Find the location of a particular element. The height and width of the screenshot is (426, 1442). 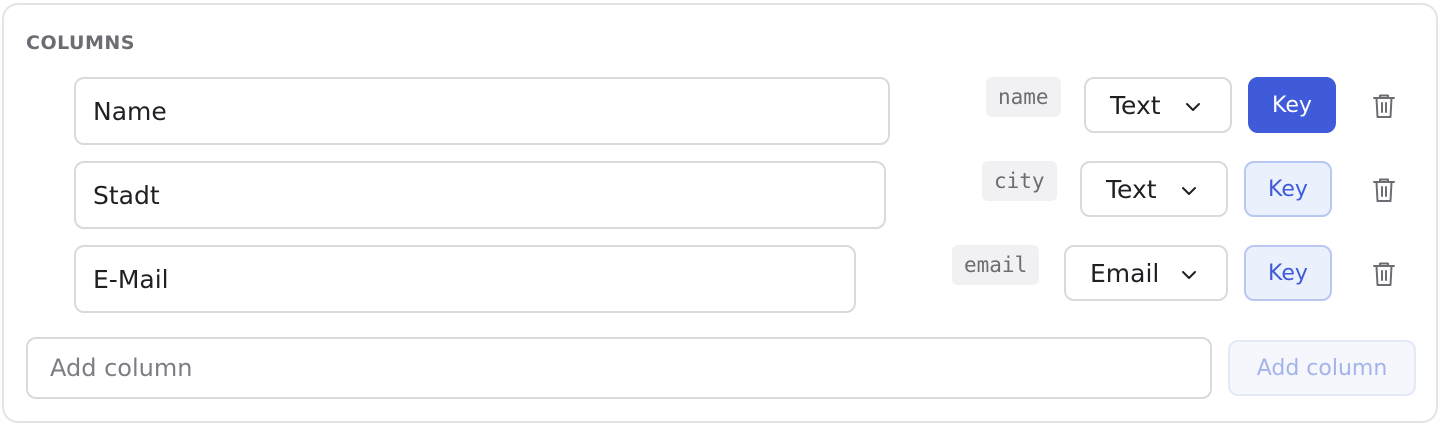

column-key-tag: name is located at coordinates (1023, 97).